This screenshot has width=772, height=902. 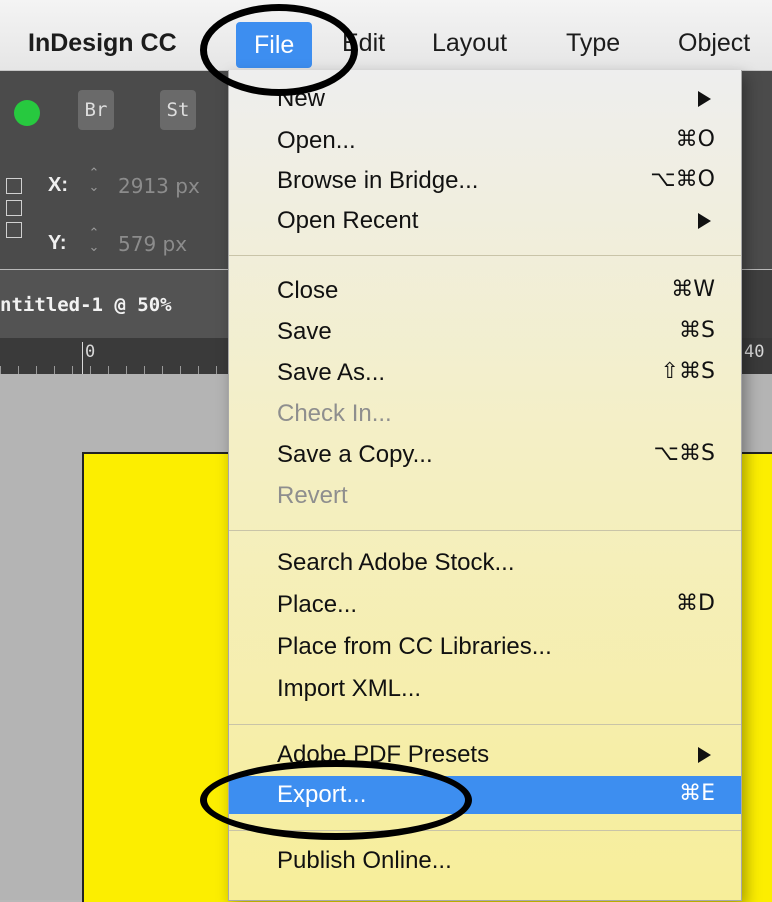 I want to click on ruler-zero-tick, so click(x=82, y=358).